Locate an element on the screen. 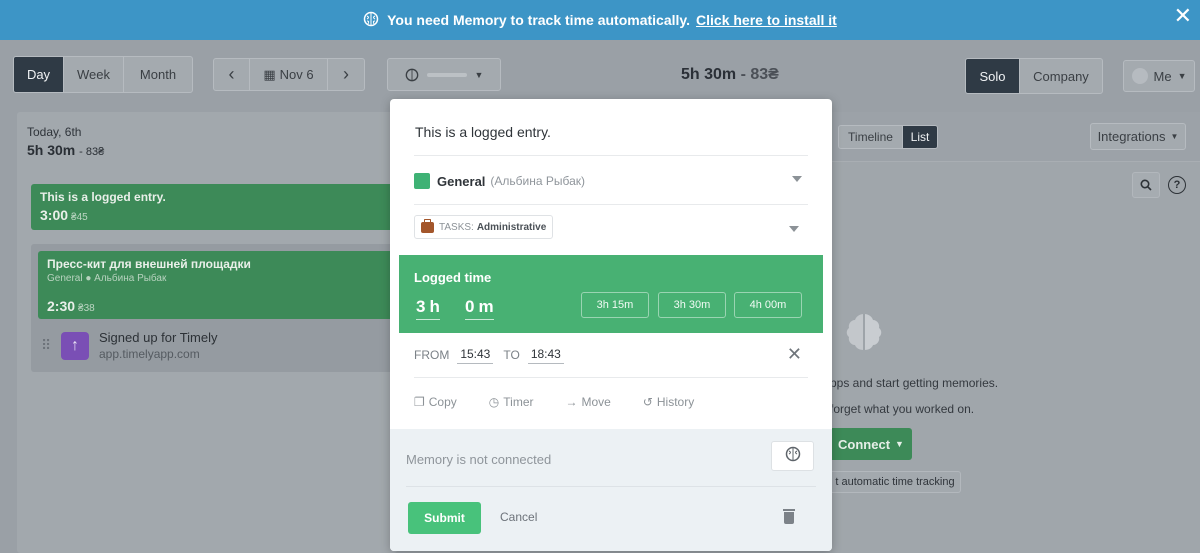 The image size is (1200, 553). arrow-right-icon: → is located at coordinates (571, 402).